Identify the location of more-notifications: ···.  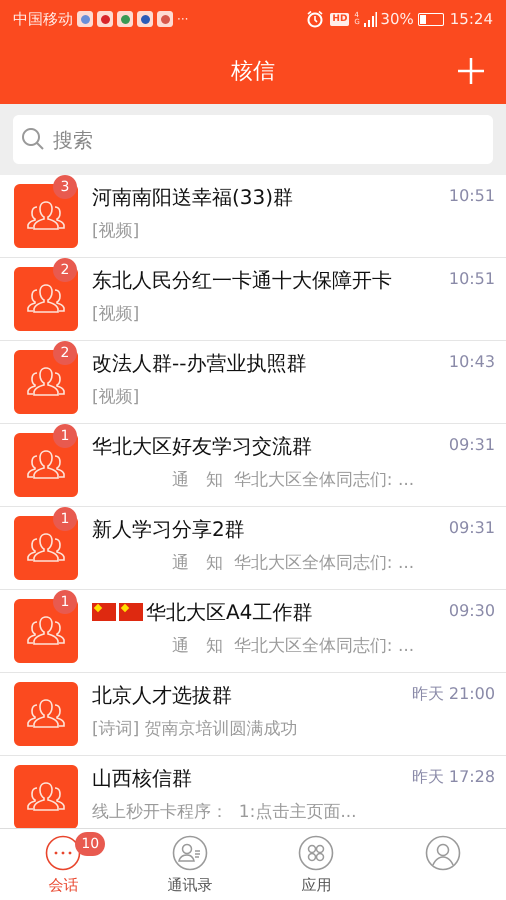
(182, 19).